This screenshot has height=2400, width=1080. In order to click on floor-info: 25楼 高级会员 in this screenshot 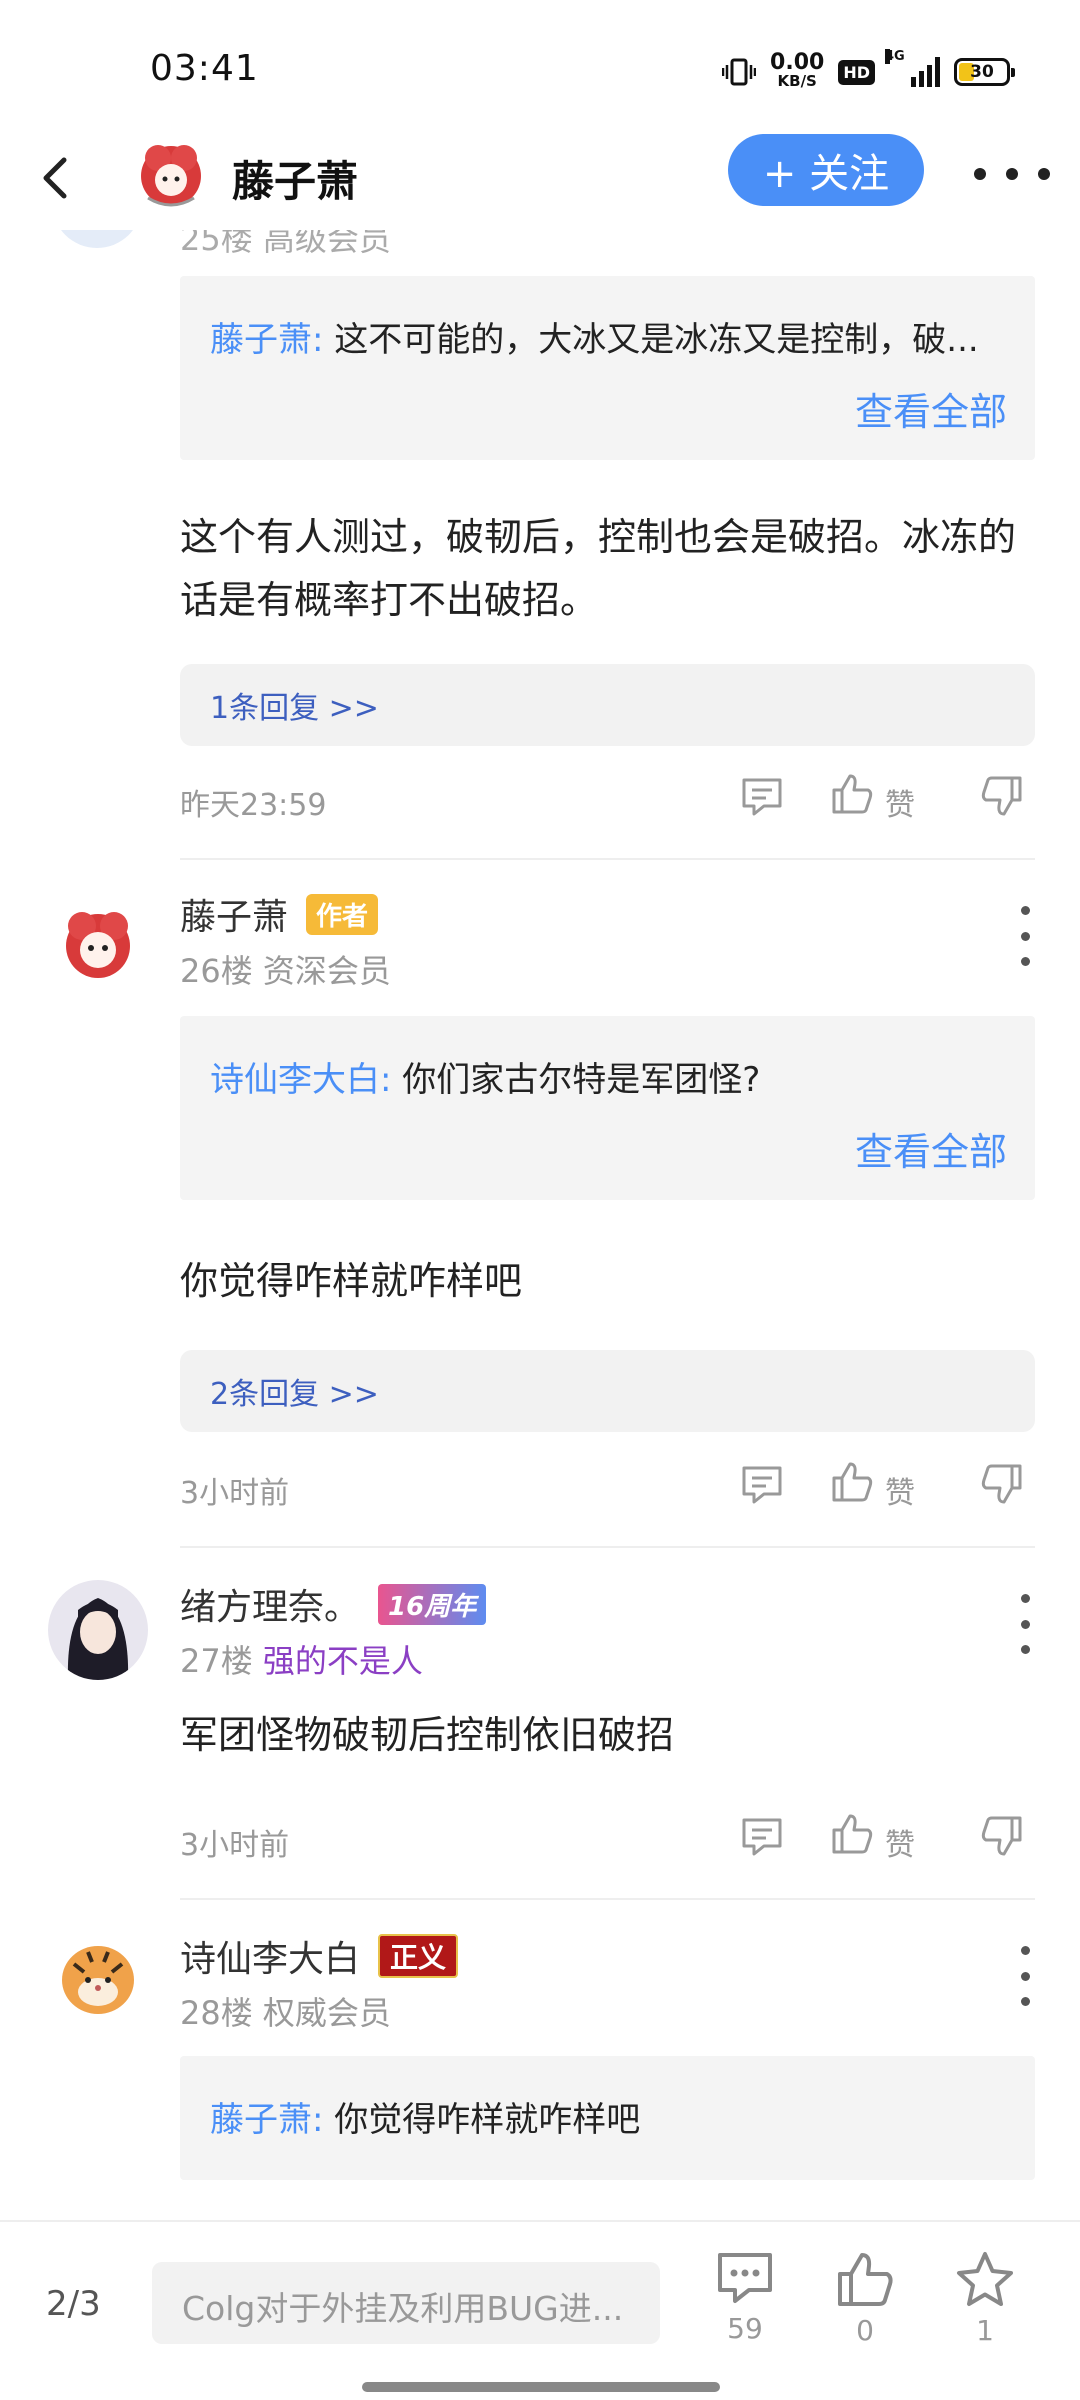, I will do `click(285, 244)`.